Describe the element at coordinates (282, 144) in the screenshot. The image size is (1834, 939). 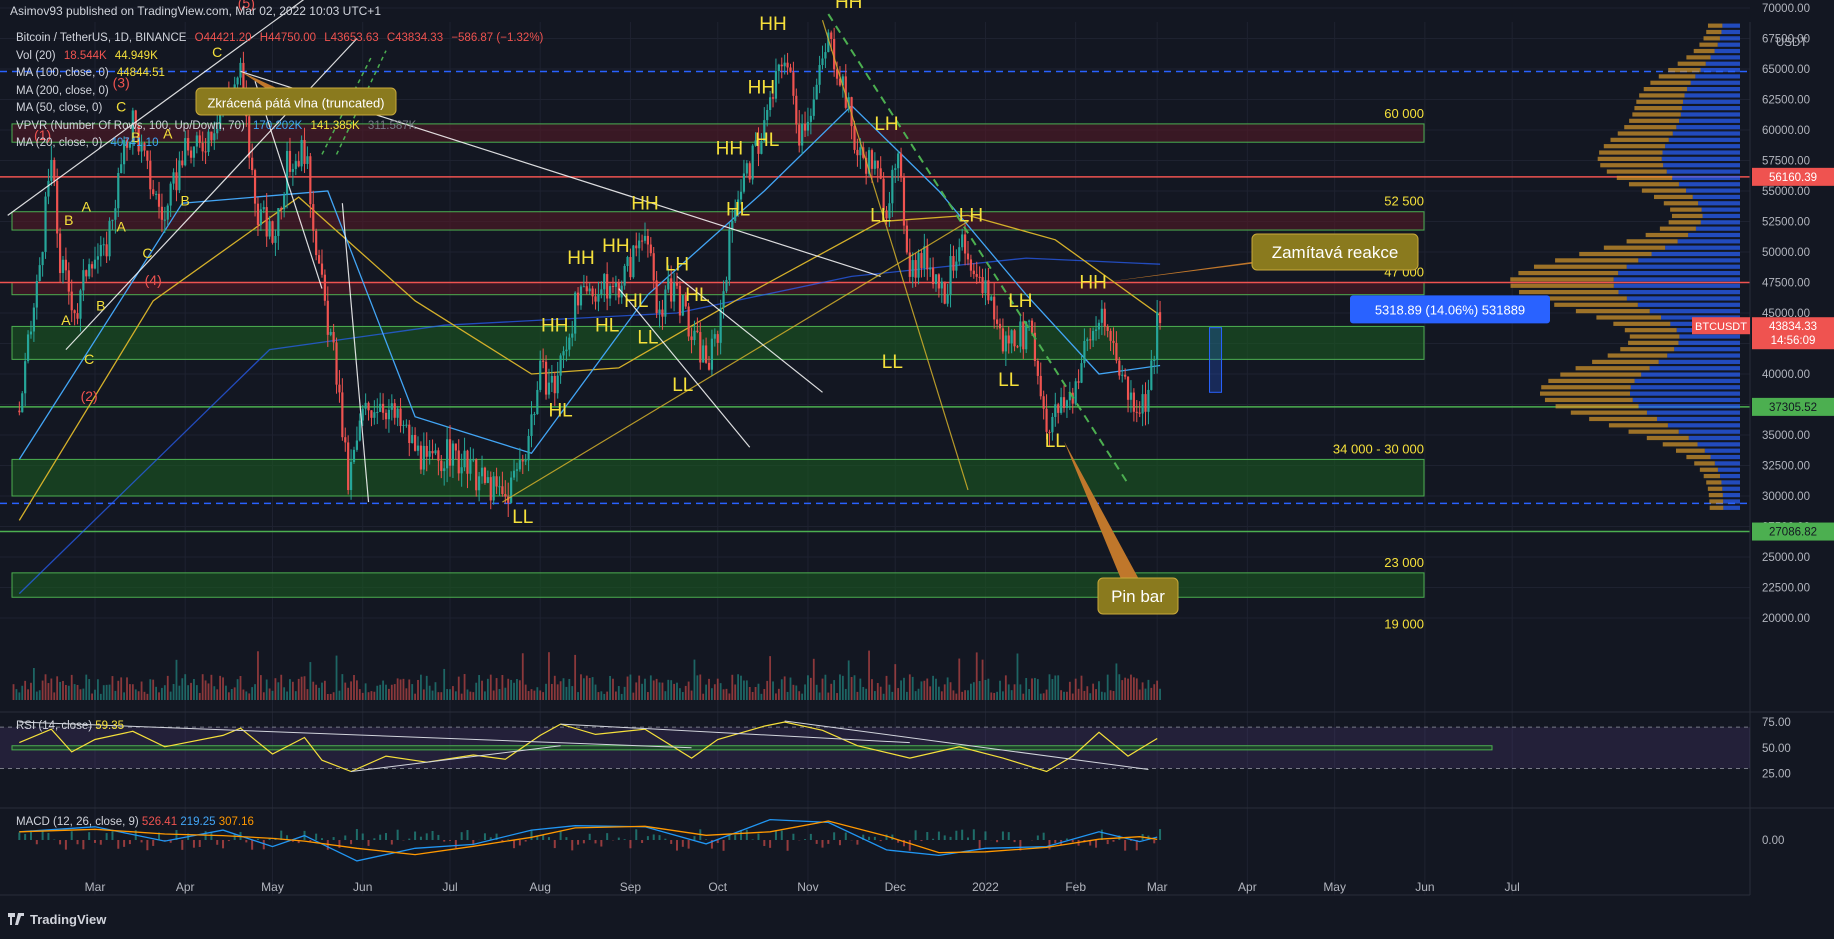
I see `ma20-row: MA (20, close, 0) 40741.10` at that location.